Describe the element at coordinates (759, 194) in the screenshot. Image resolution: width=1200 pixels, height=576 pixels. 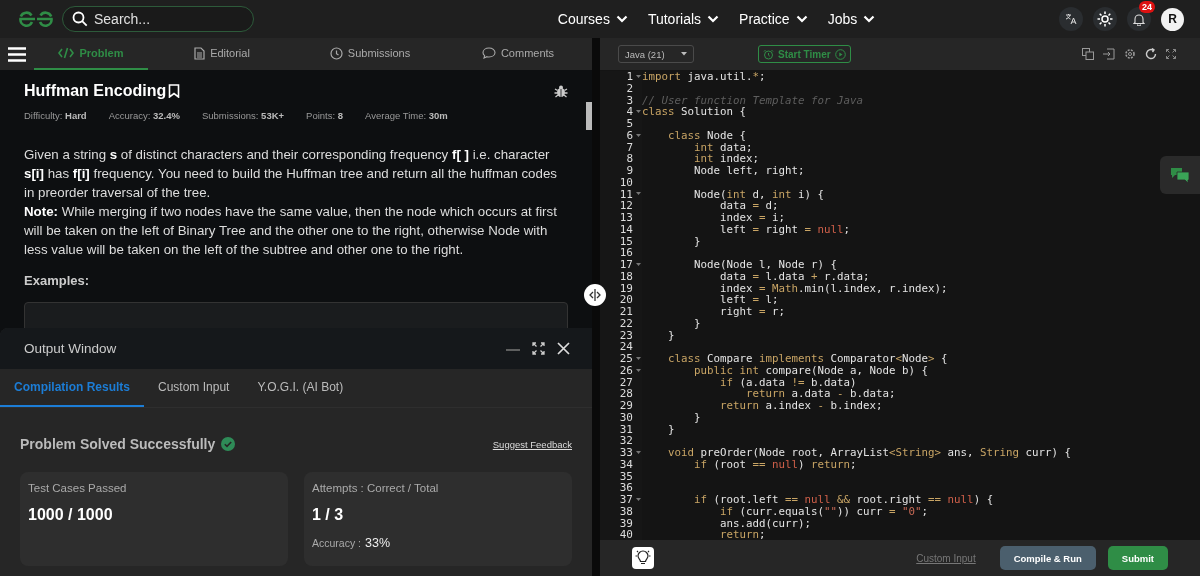
I see `code-line: Node(int d, int i) {` at that location.